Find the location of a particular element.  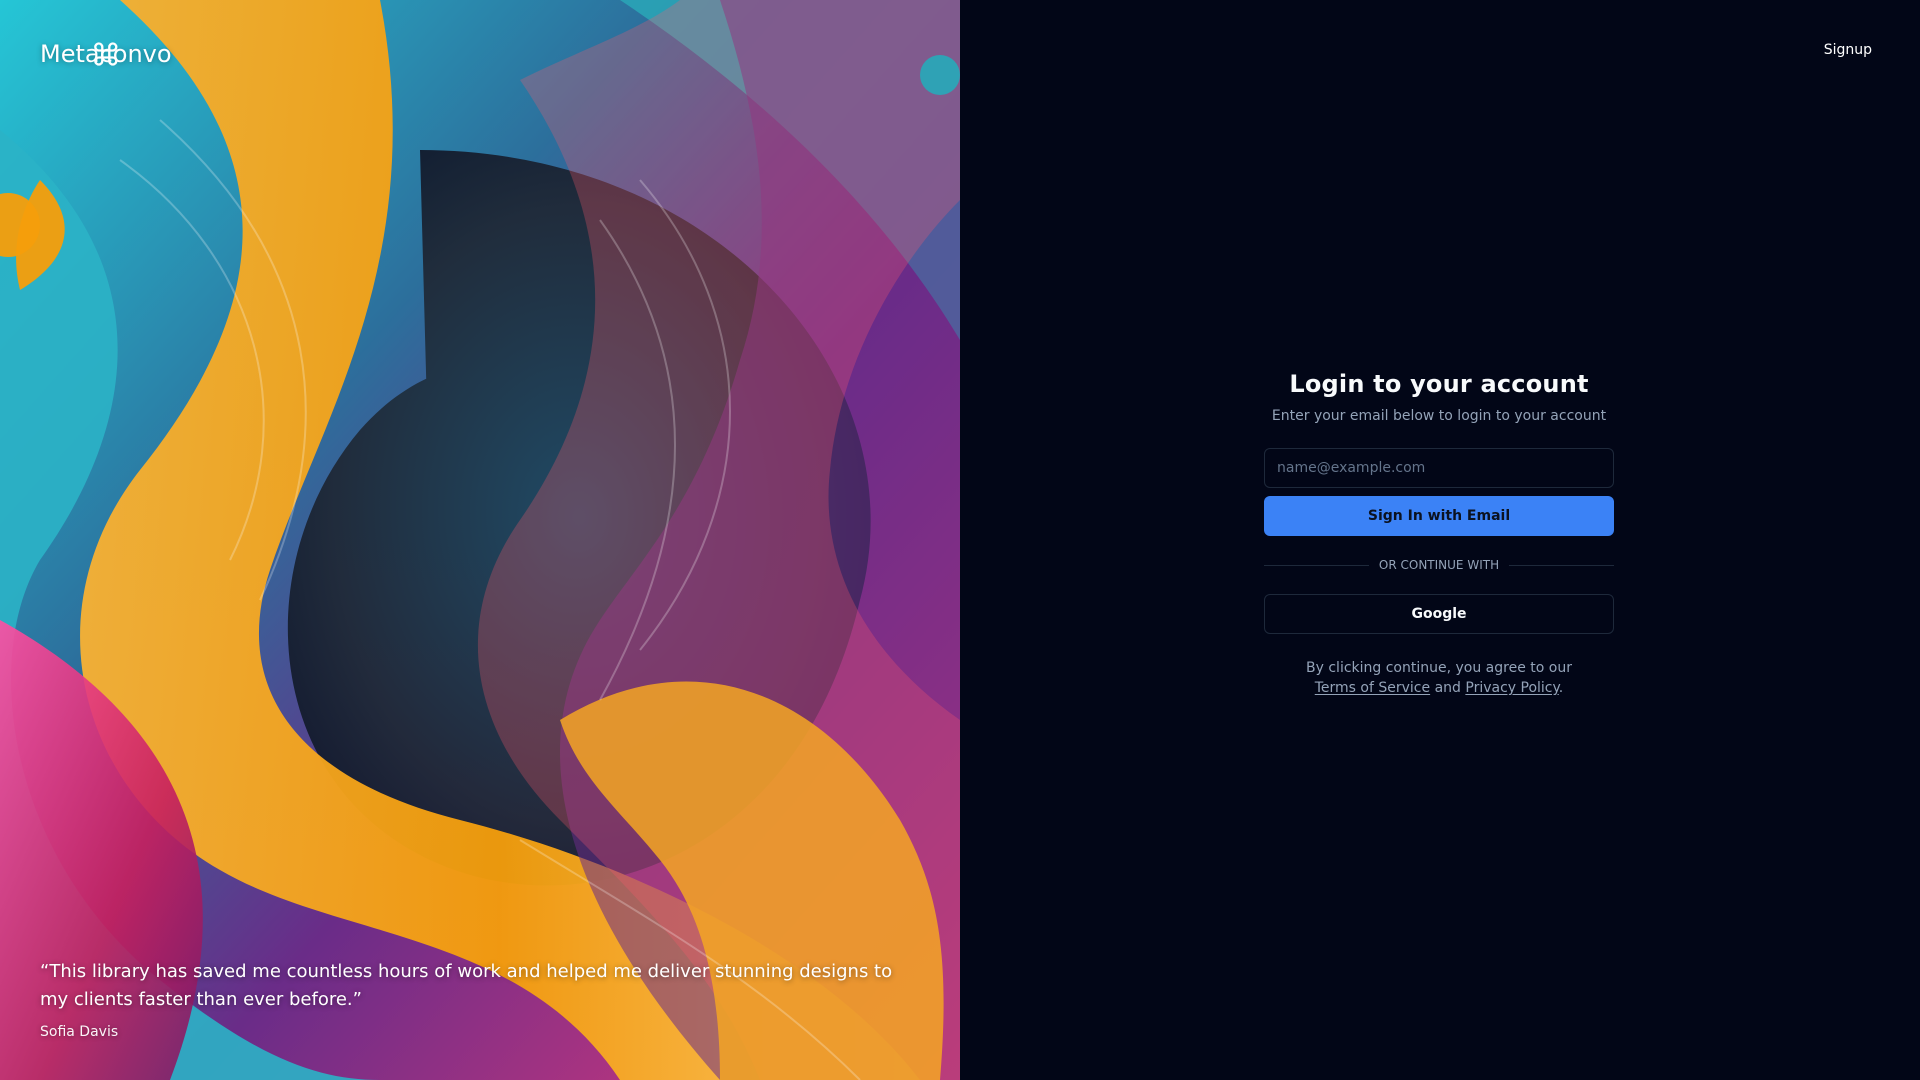

divider-line-left is located at coordinates (1316, 565).